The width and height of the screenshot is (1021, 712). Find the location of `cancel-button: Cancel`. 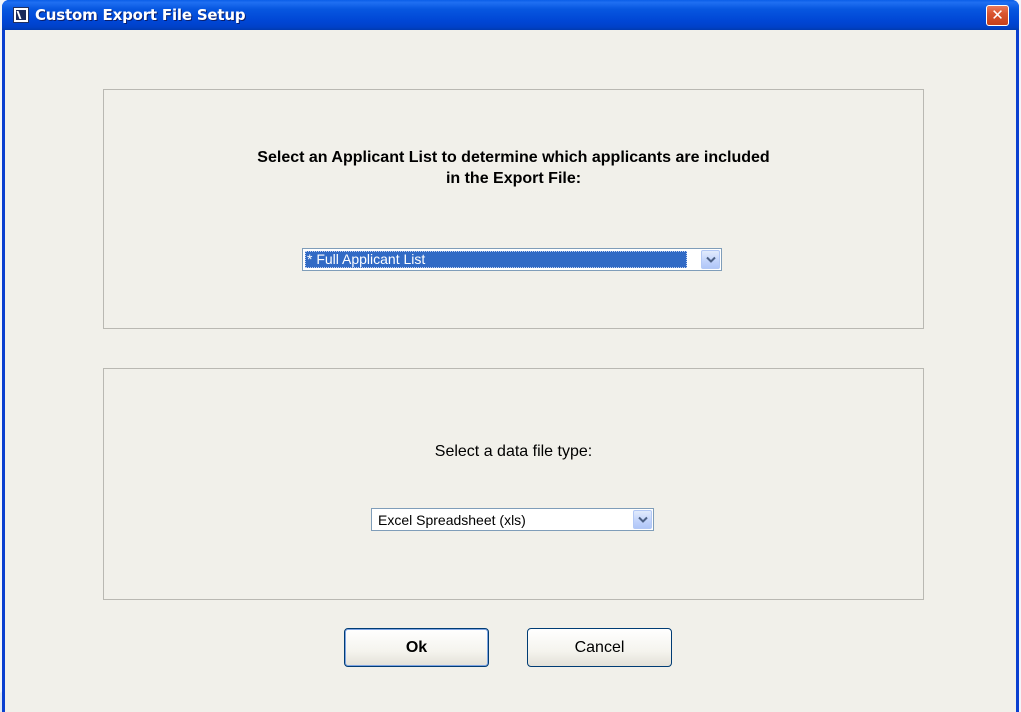

cancel-button: Cancel is located at coordinates (599, 647).